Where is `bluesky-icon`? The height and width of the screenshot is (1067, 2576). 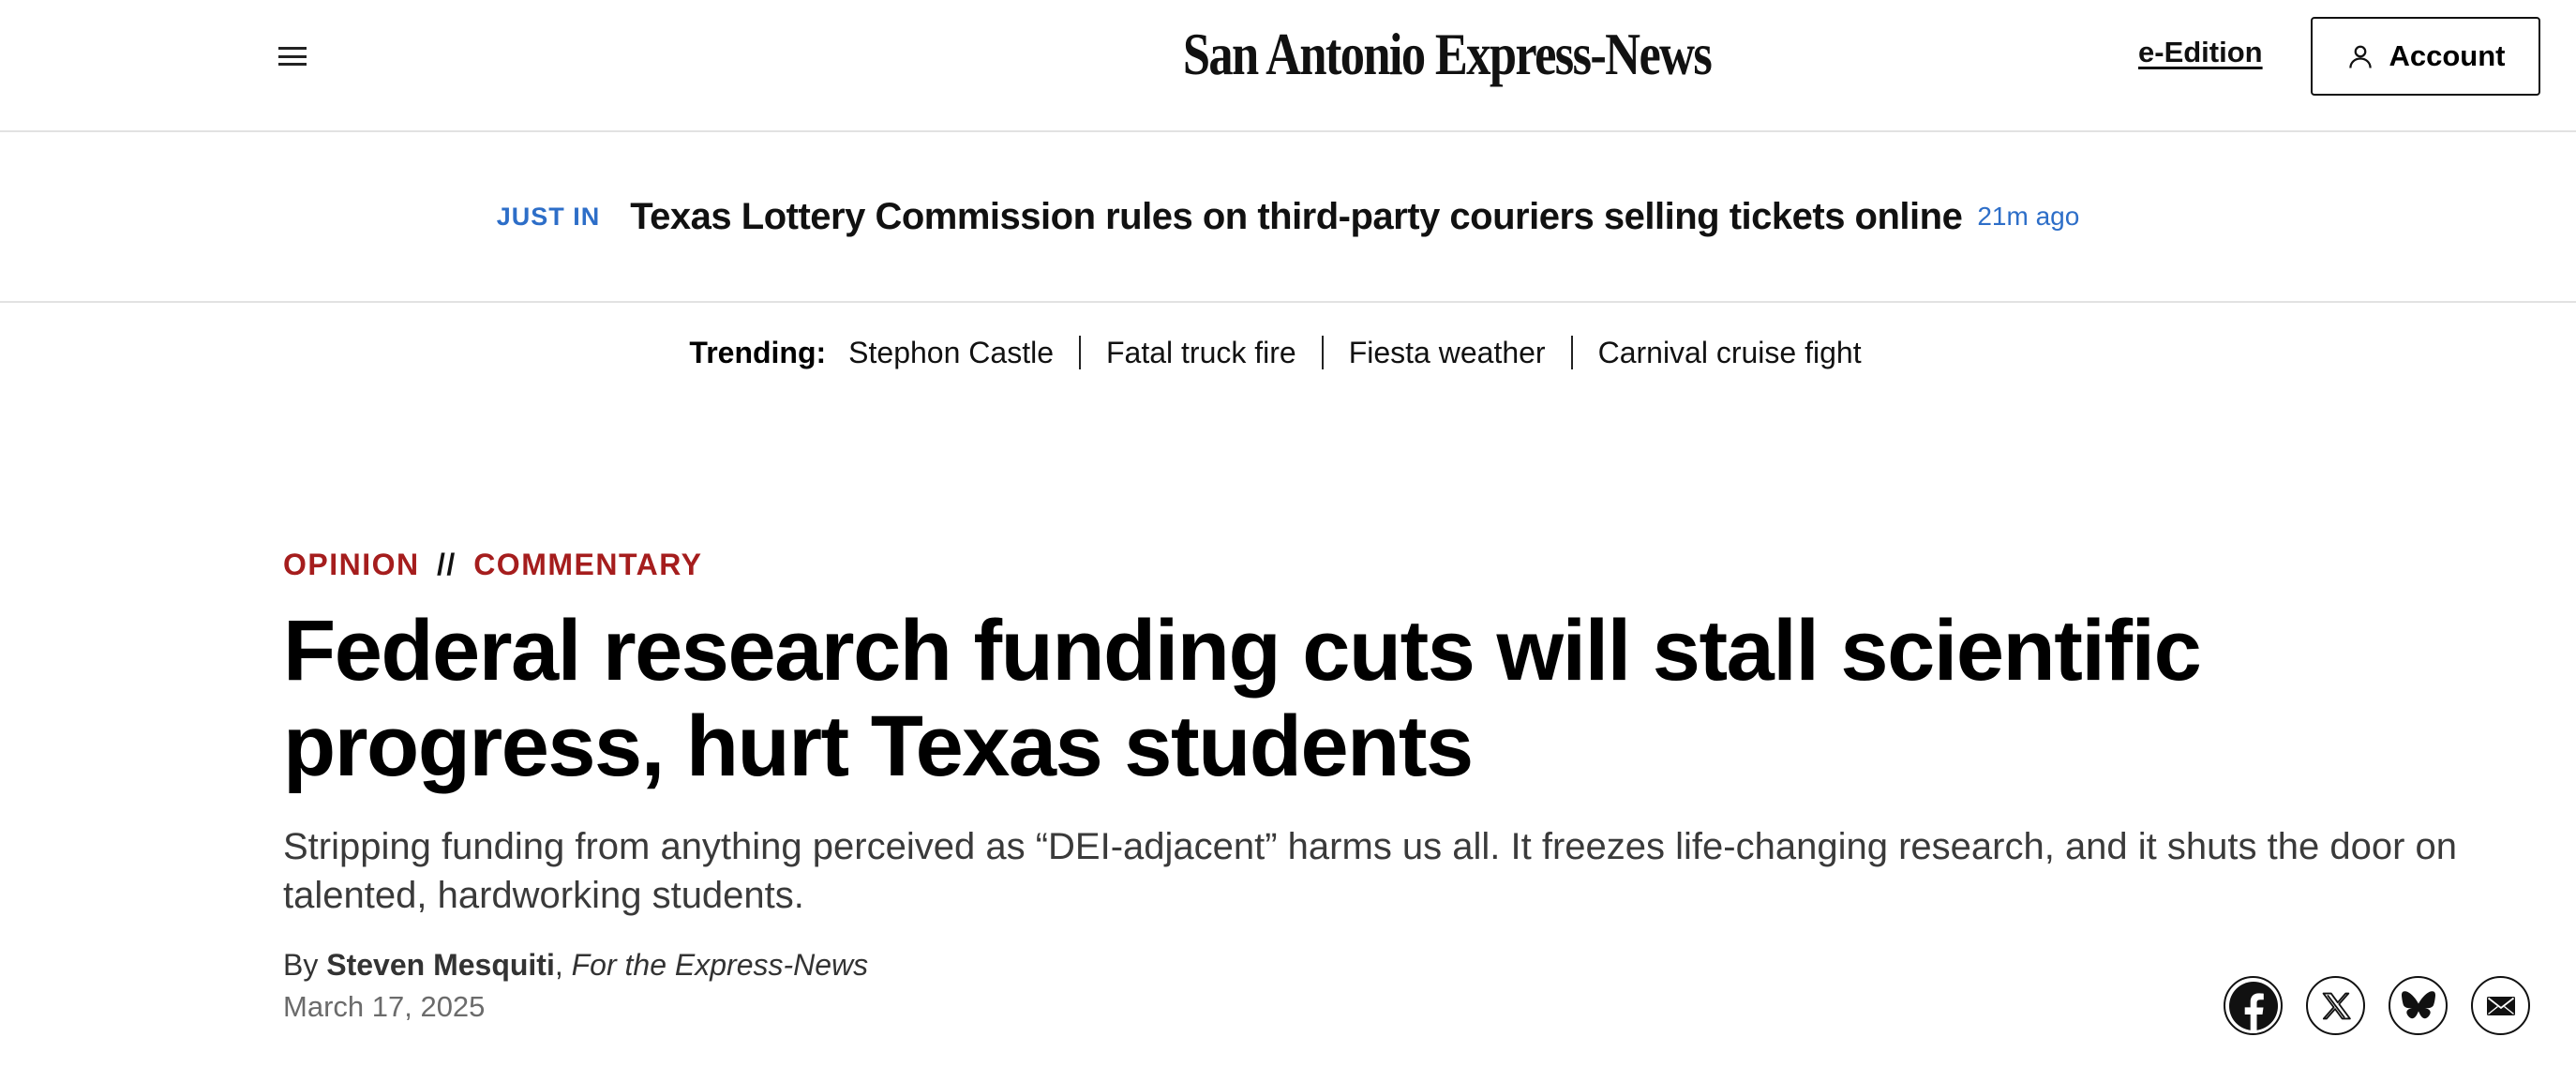 bluesky-icon is located at coordinates (2418, 1004).